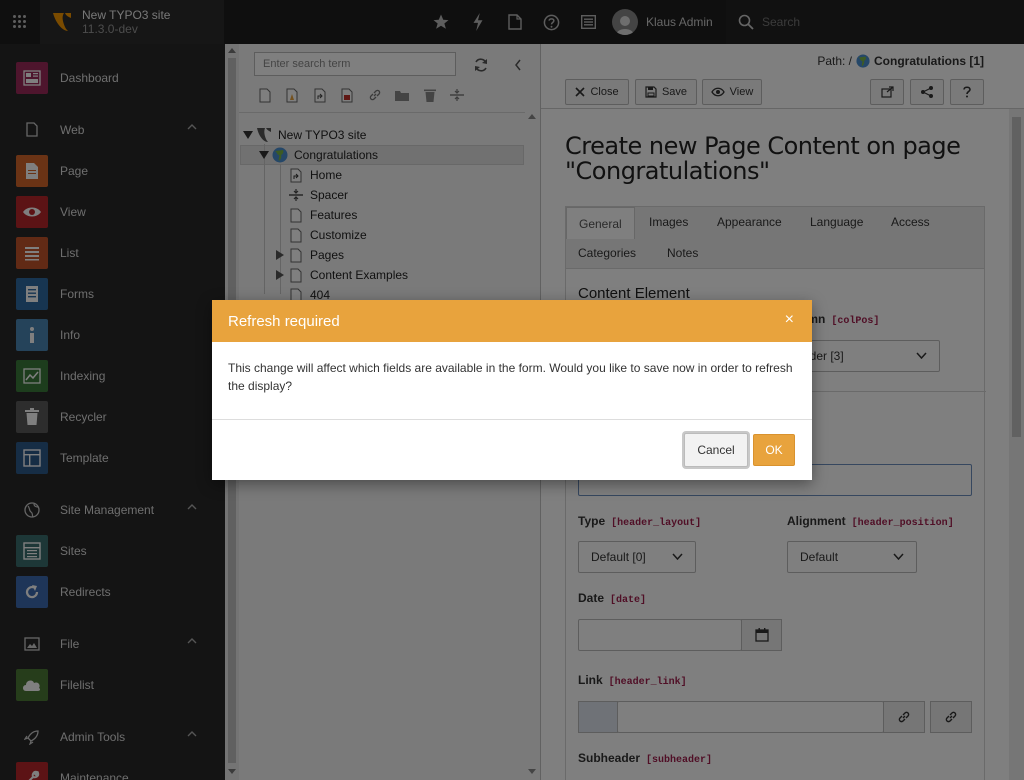  I want to click on cancel-button: Cancel, so click(716, 450).